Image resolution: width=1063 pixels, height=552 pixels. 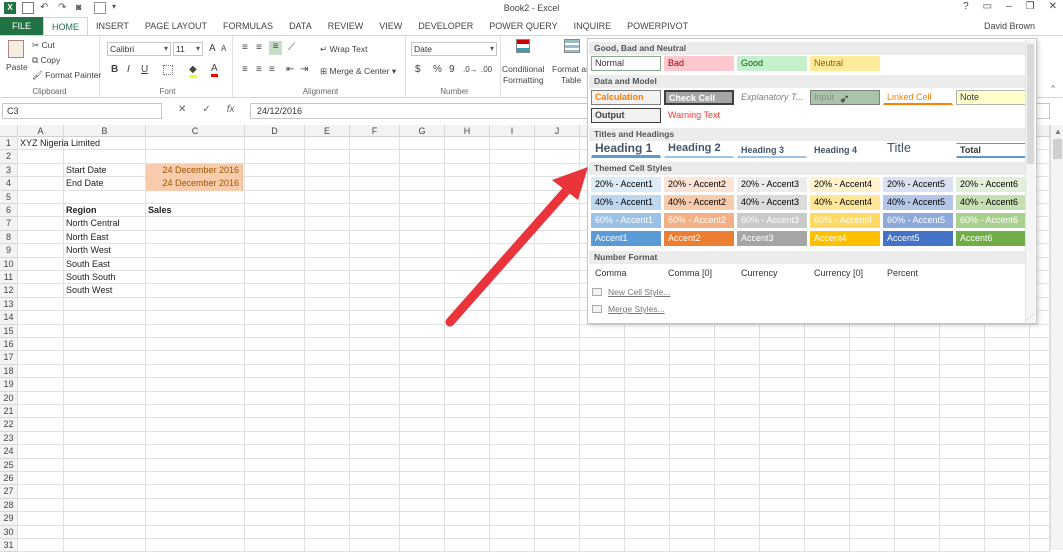 I want to click on style-60-accent2: 60% - Accent2, so click(x=699, y=220).